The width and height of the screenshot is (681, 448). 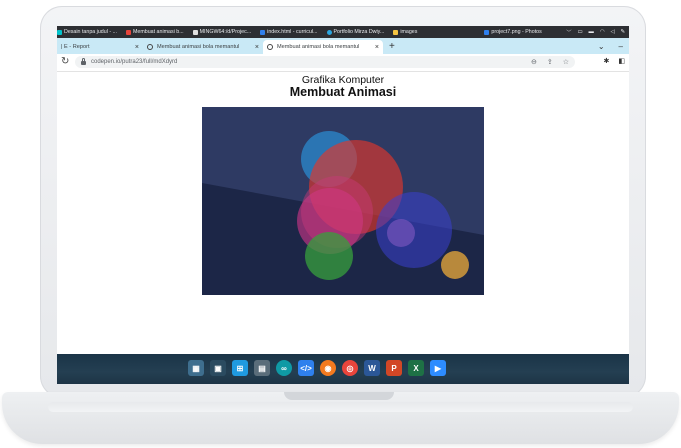 What do you see at coordinates (438, 368) in the screenshot?
I see `zoom-icon: ▶` at bounding box center [438, 368].